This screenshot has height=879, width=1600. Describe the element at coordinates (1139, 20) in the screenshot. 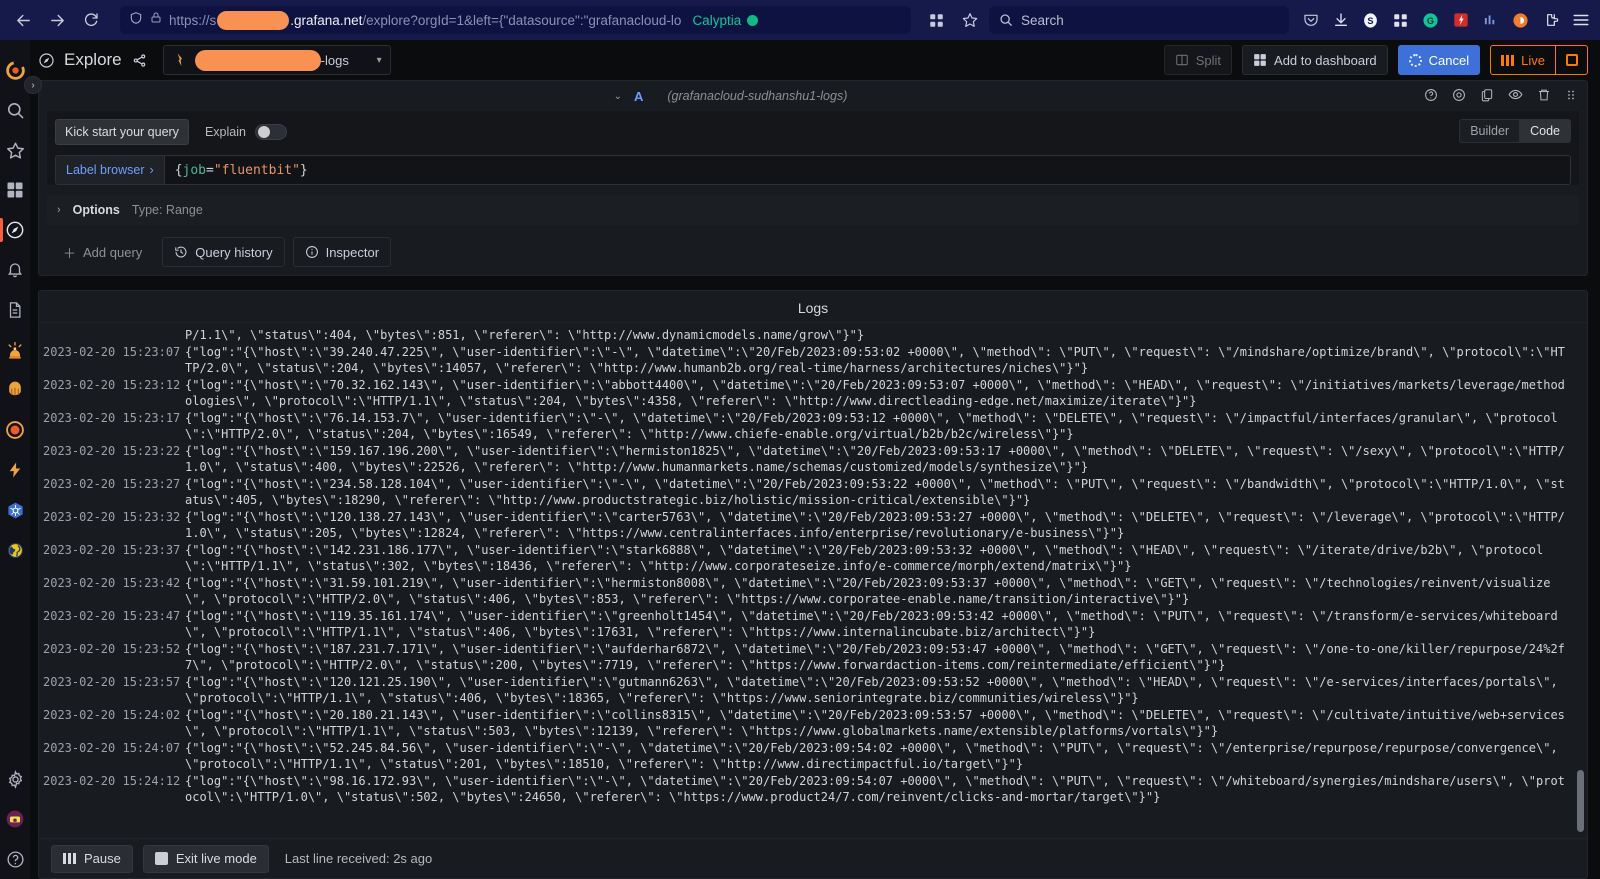

I see `browser-search-bar: Search` at that location.